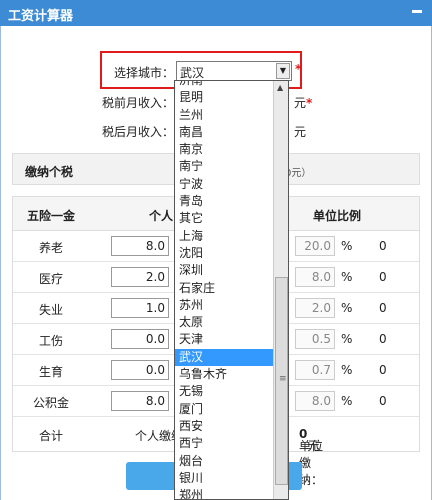 The image size is (432, 500). Describe the element at coordinates (51, 216) in the screenshot. I see `col-insurance: 五险一金` at that location.